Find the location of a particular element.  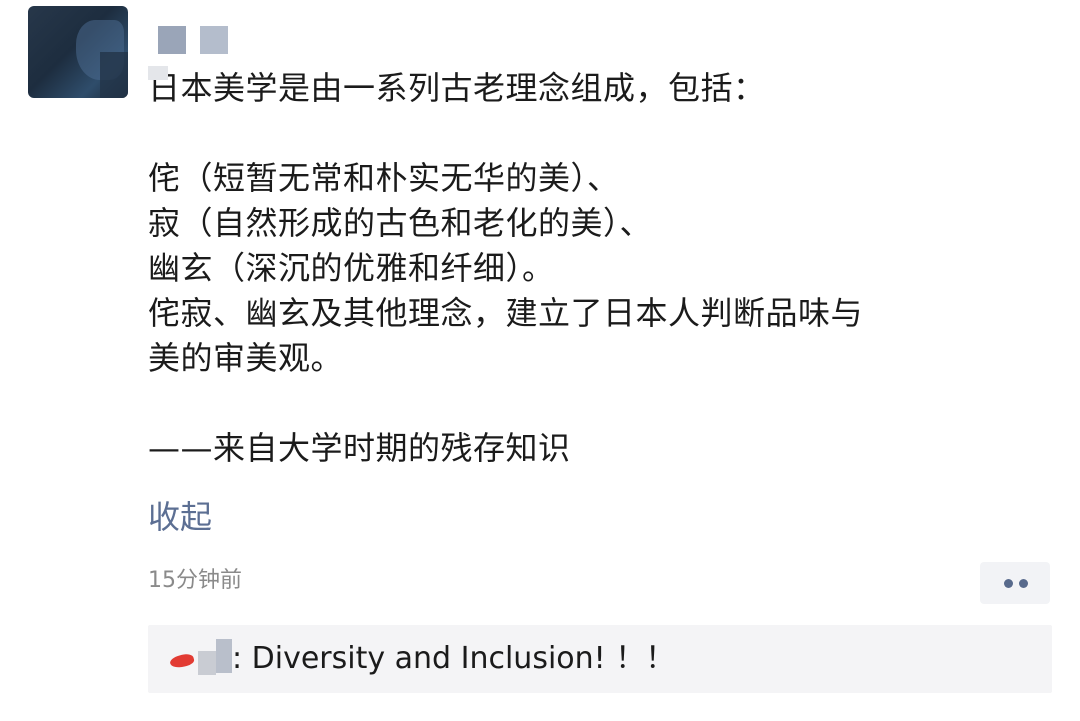

more-options-button is located at coordinates (1015, 583).